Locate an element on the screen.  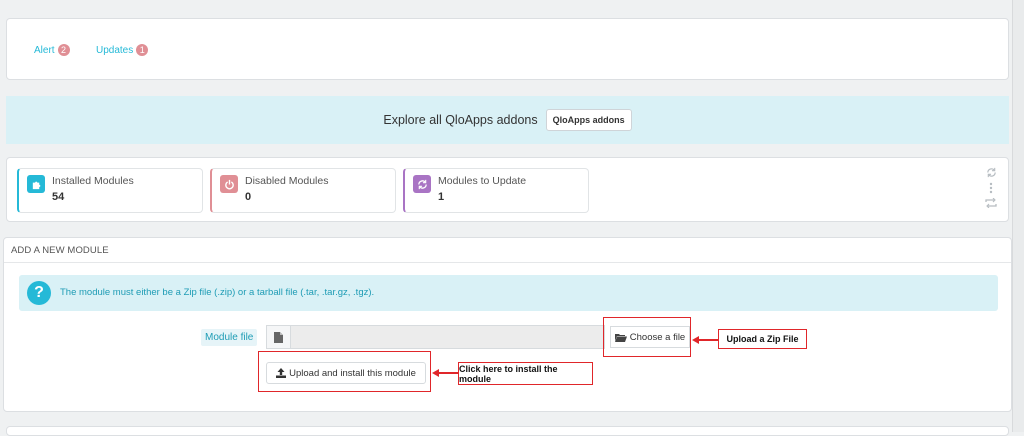
kpi-value: 54 is located at coordinates (58, 197).